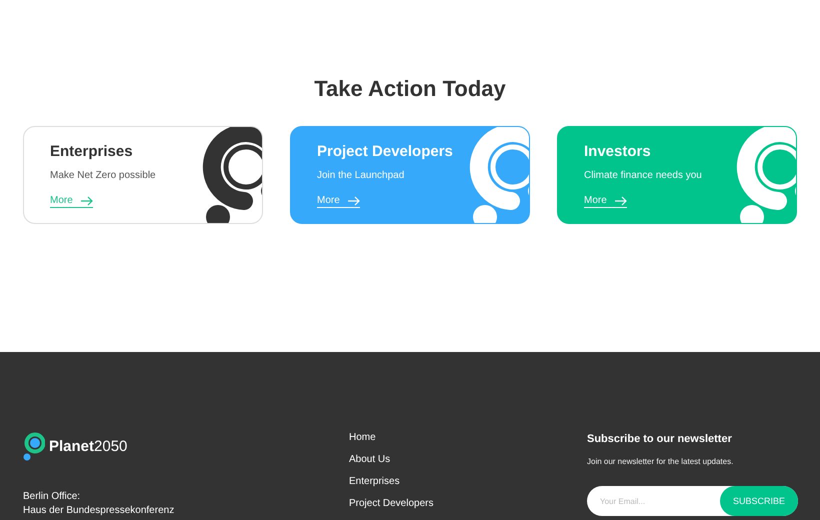 The height and width of the screenshot is (520, 820). What do you see at coordinates (660, 439) in the screenshot?
I see `newsletter-title: Subscribe to our newsletter` at bounding box center [660, 439].